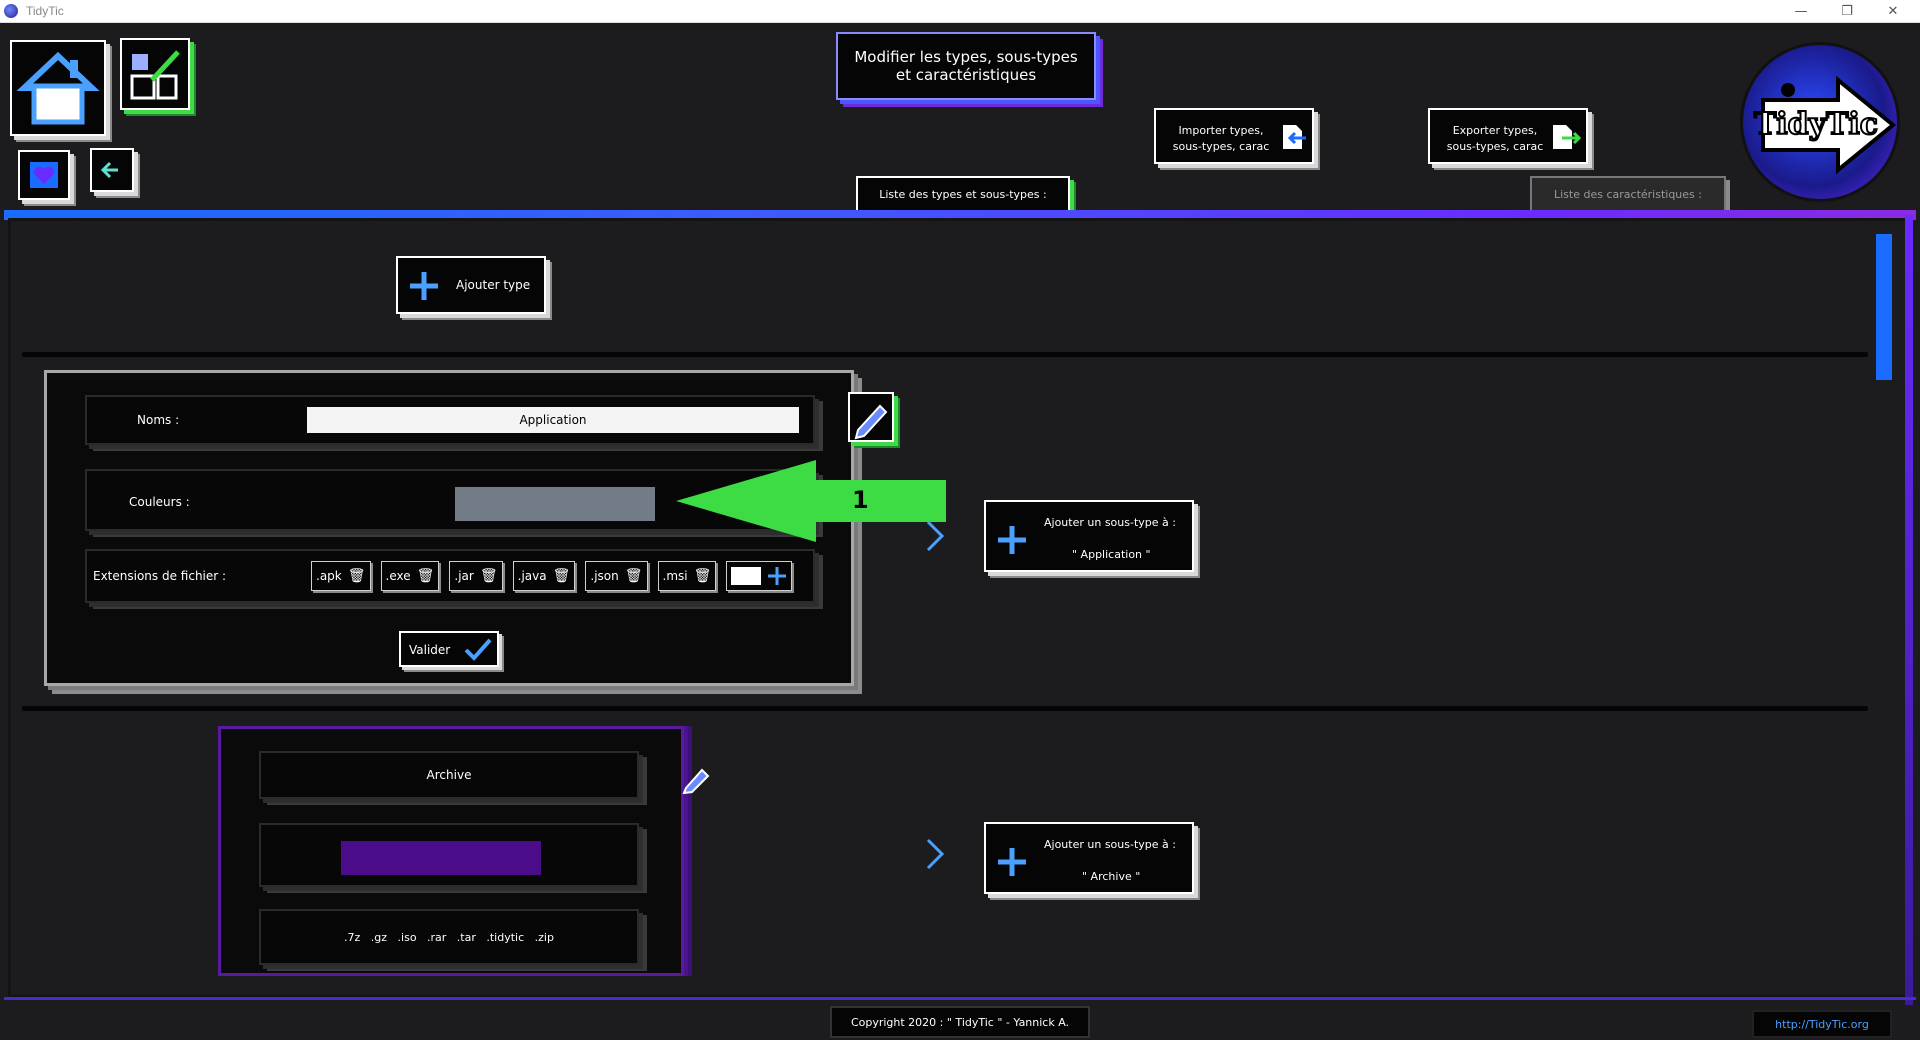  What do you see at coordinates (493, 285) in the screenshot?
I see `add-type-label: Ajouter type` at bounding box center [493, 285].